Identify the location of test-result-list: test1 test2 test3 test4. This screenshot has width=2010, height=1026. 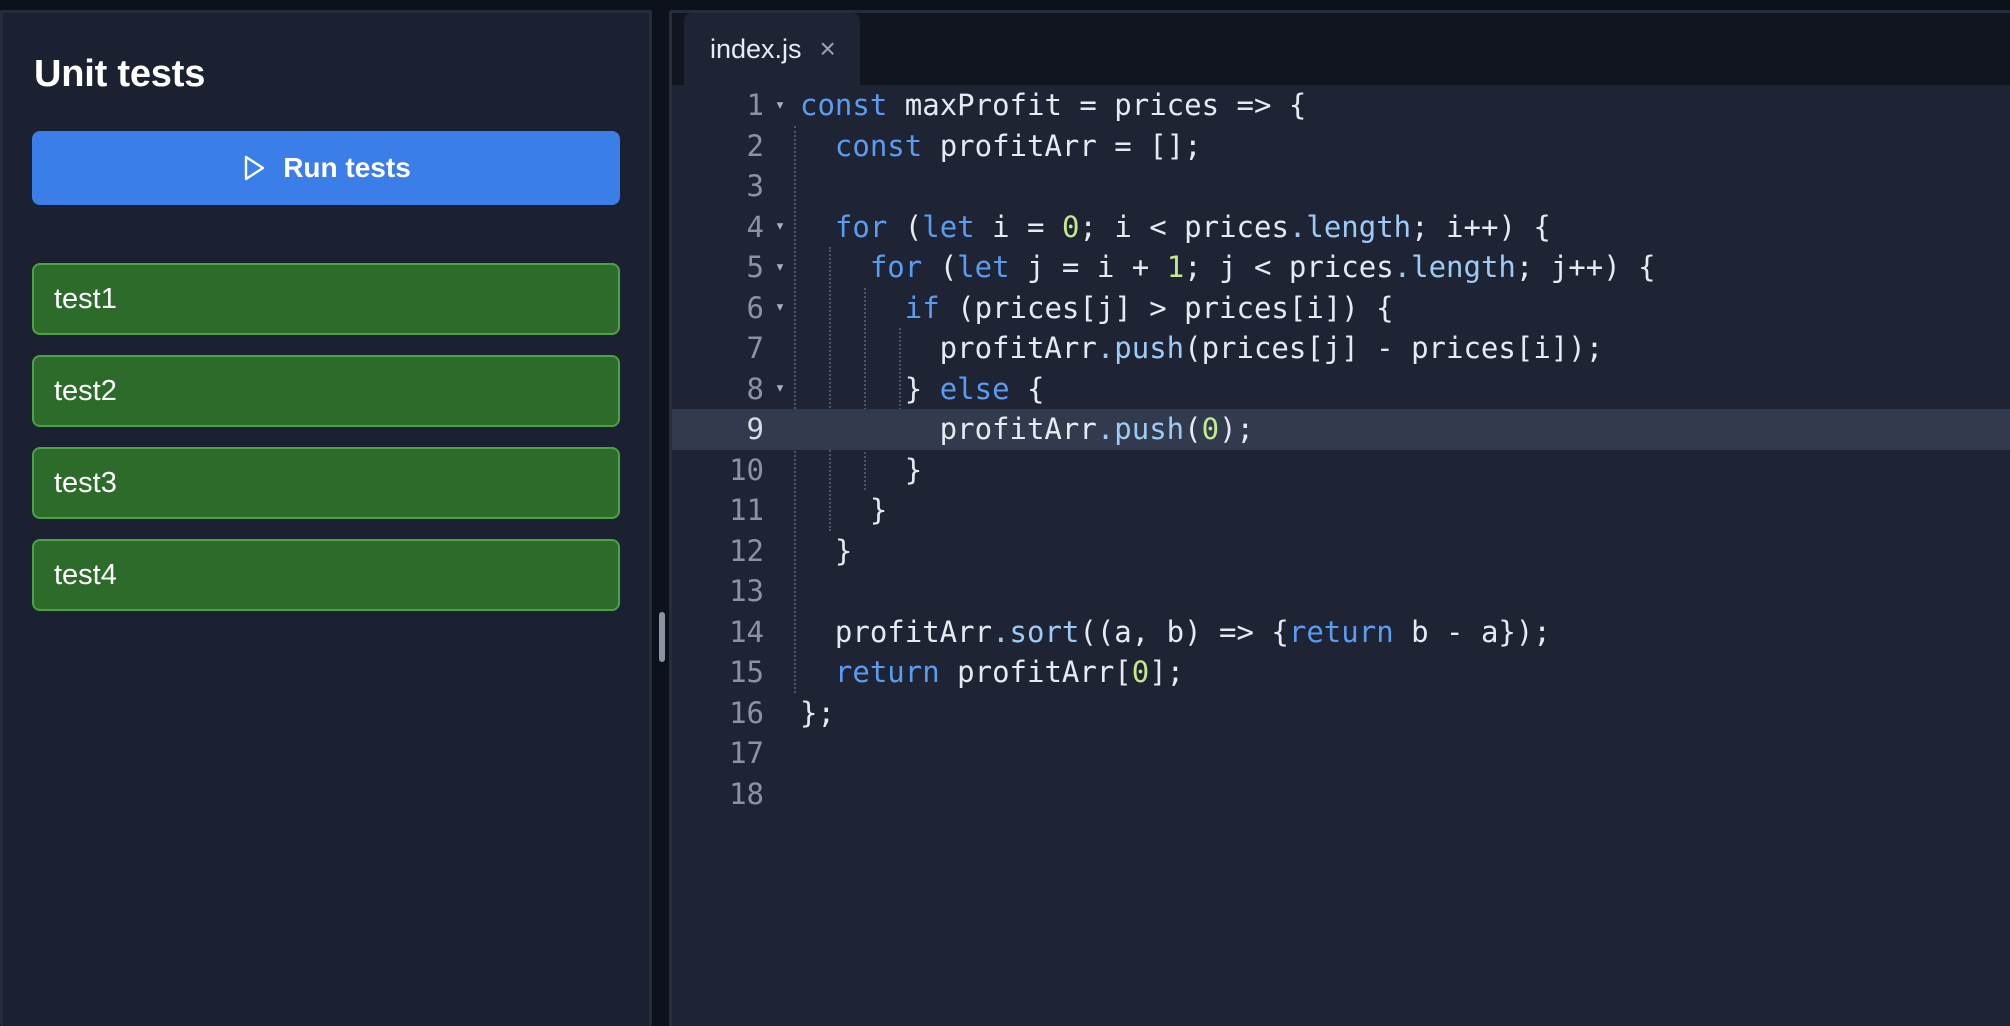
(326, 437).